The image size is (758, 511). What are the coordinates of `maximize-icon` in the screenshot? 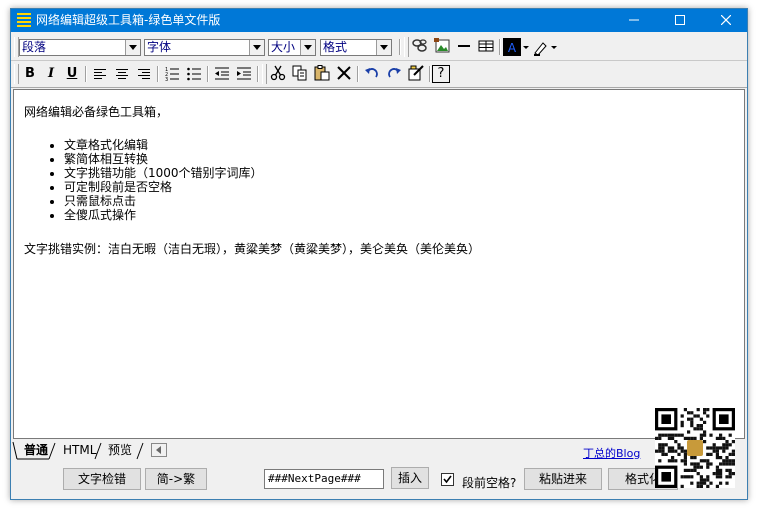 It's located at (680, 20).